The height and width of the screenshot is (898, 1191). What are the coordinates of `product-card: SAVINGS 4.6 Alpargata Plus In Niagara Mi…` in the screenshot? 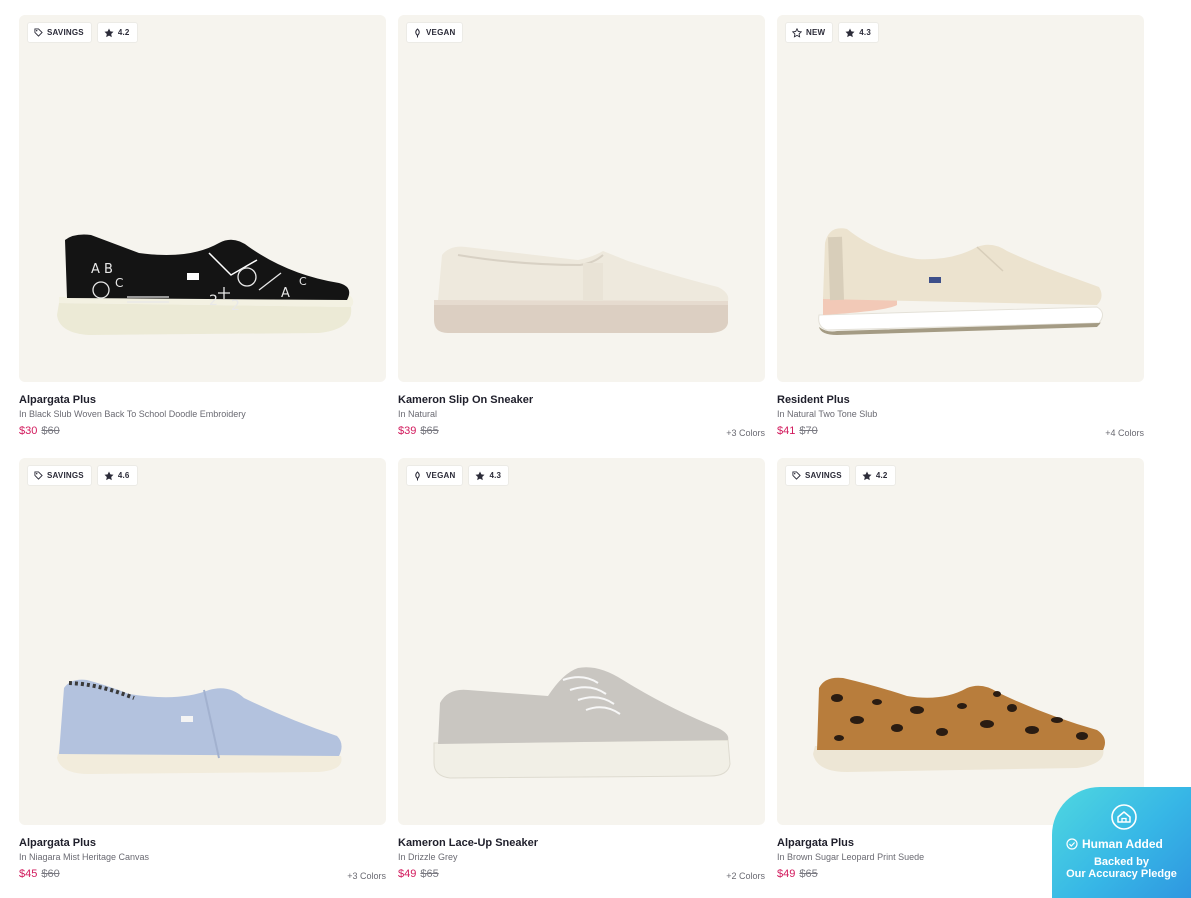 It's located at (202, 676).